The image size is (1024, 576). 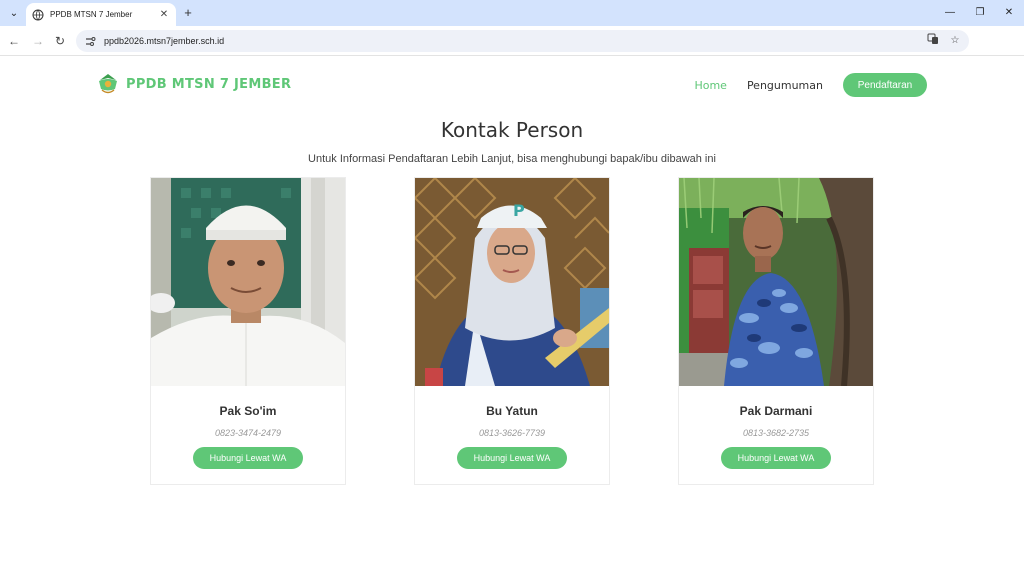 What do you see at coordinates (14, 13) in the screenshot?
I see `tab-search-icon: ⌄` at bounding box center [14, 13].